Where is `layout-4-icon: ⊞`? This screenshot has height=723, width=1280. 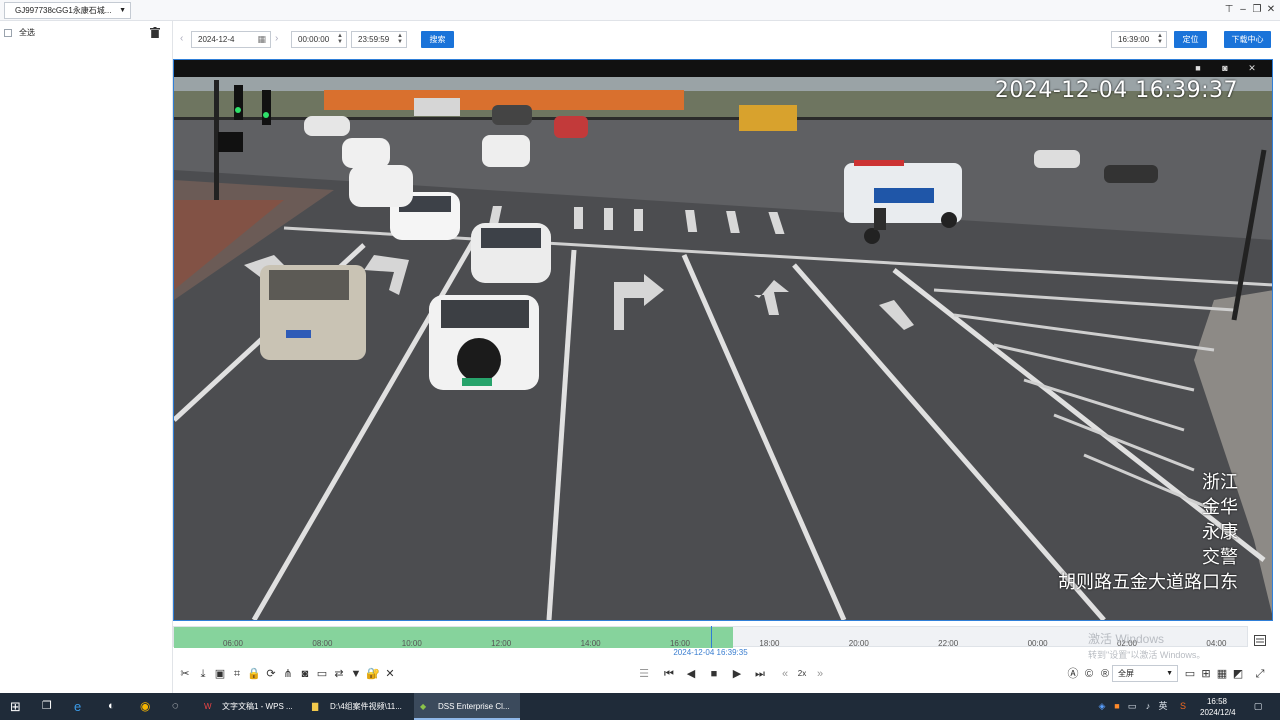 layout-4-icon: ⊞ is located at coordinates (1206, 674).